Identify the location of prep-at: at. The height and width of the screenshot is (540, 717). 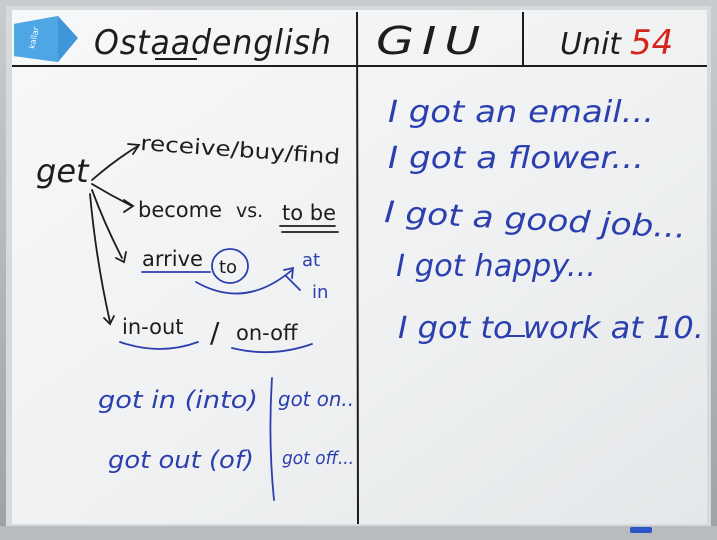
(311, 260).